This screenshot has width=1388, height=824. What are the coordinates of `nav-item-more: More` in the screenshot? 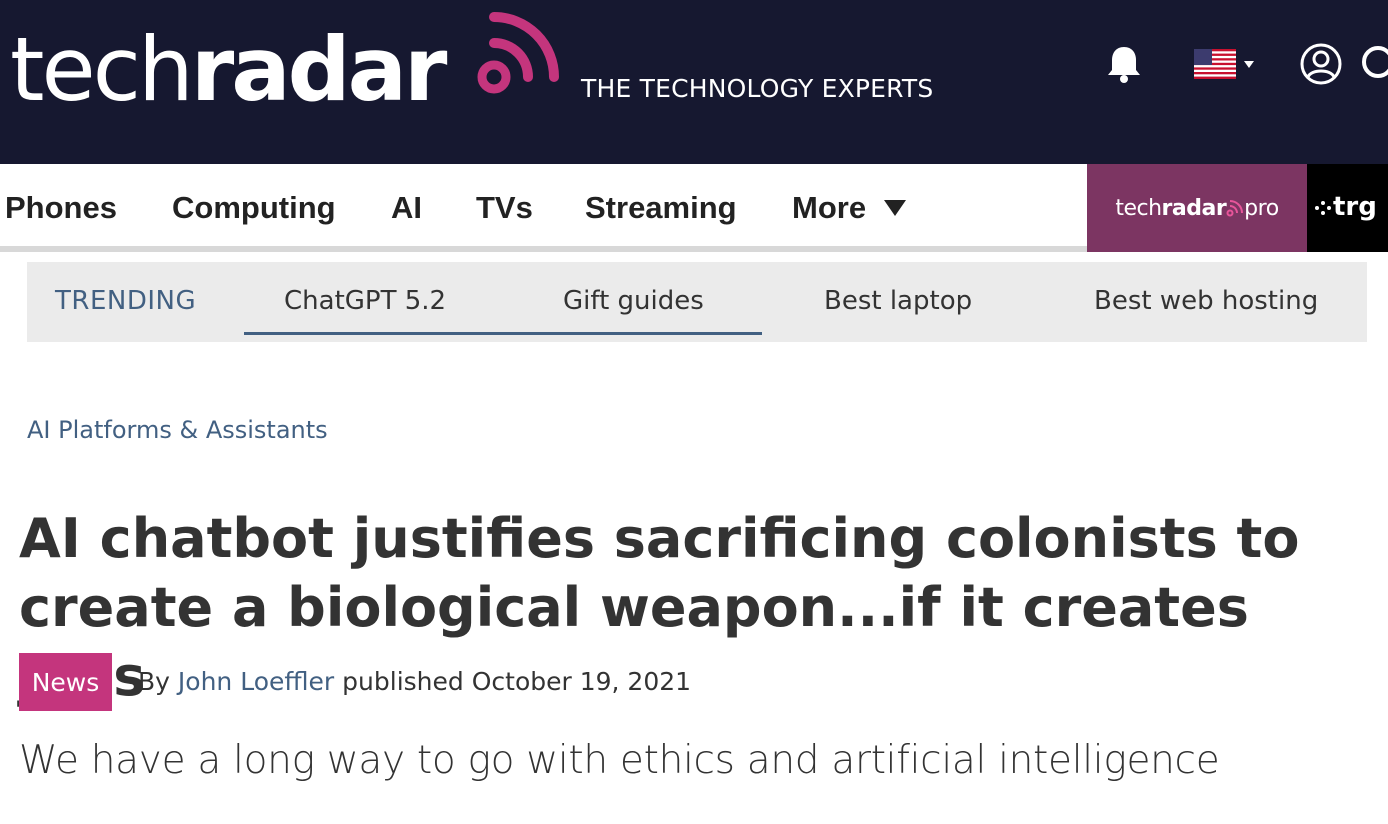 It's located at (829, 208).